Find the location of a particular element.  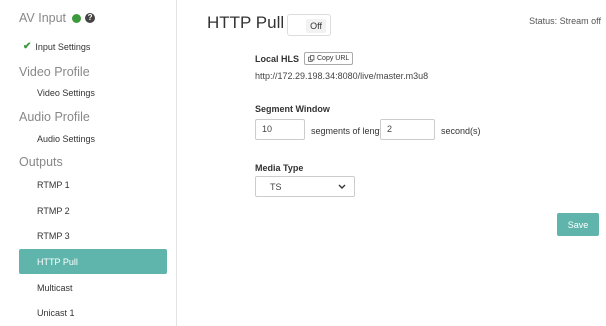

sidebar-item-label: Unicast 1 is located at coordinates (56, 312).